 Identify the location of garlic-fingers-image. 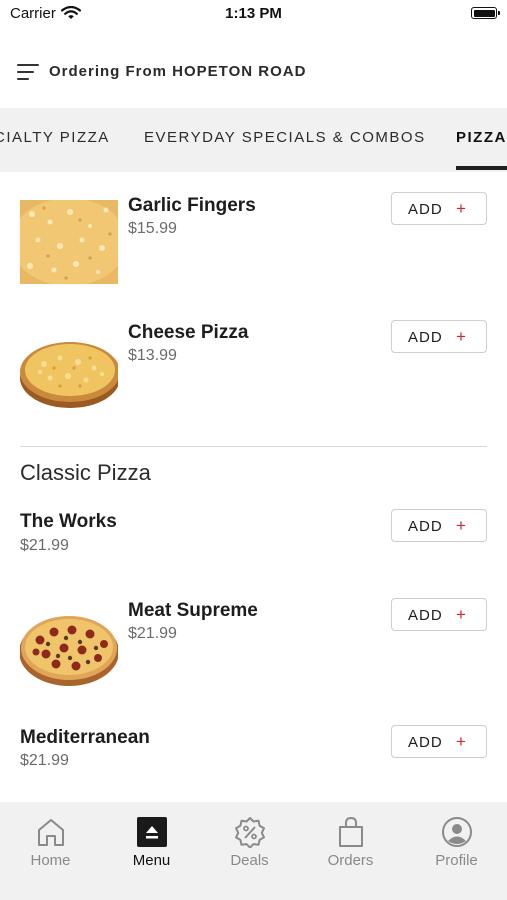
(69, 242).